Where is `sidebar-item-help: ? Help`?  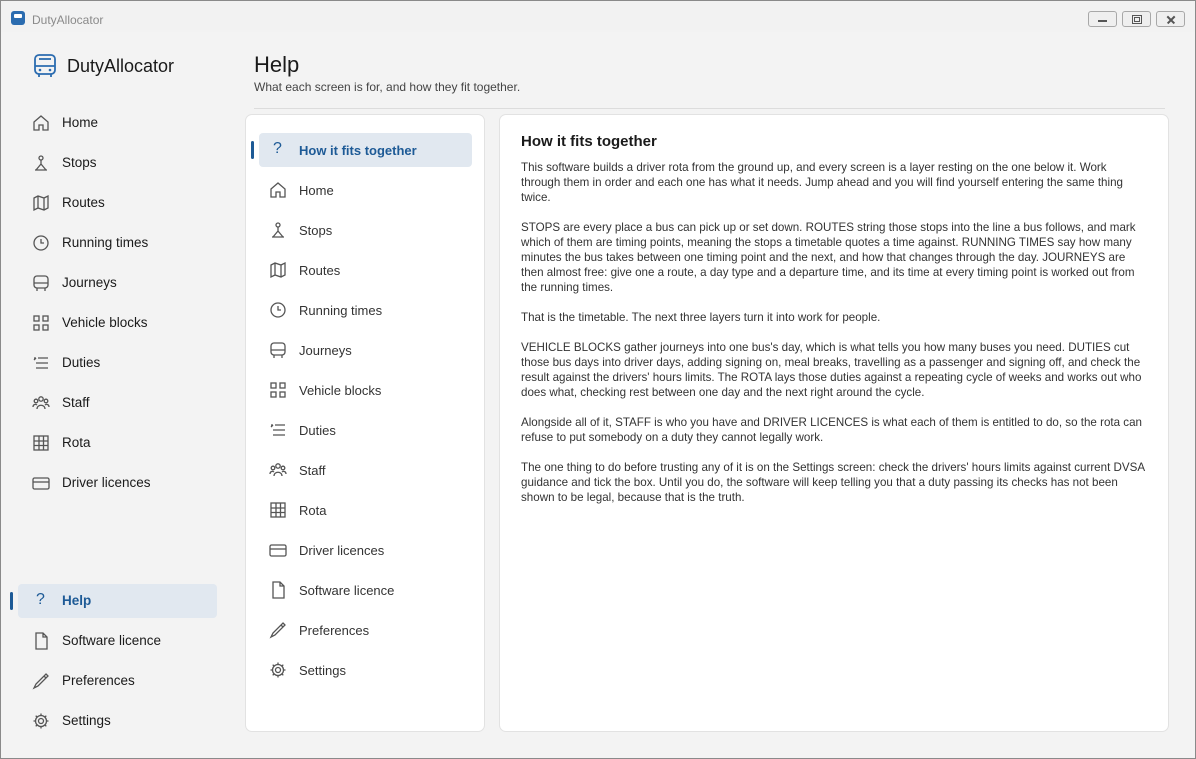
sidebar-item-help: ? Help is located at coordinates (113, 601).